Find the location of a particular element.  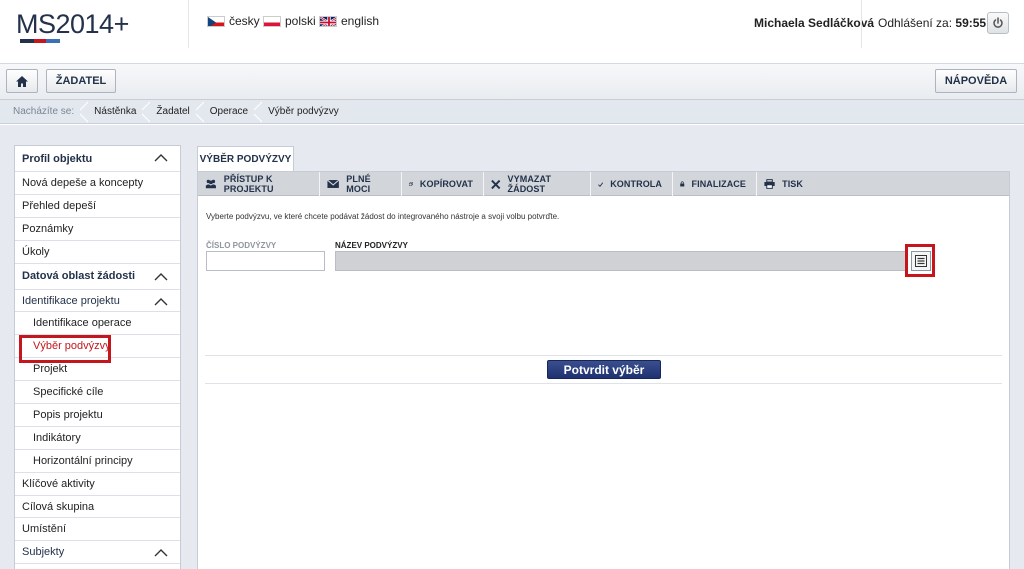

confirm-selection-button: Potvrdit výběr is located at coordinates (604, 369).